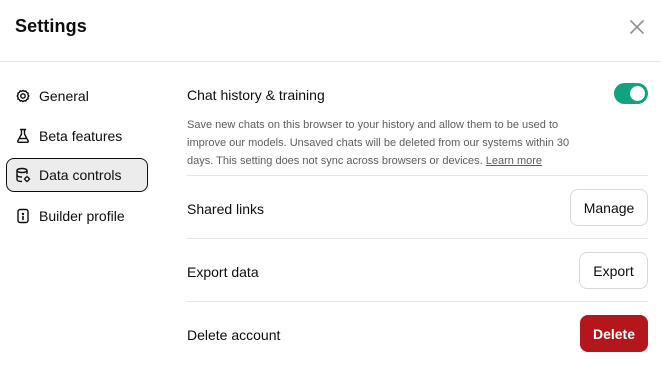 This screenshot has height=367, width=661. I want to click on sidebar-item-label: Builder profile, so click(82, 216).